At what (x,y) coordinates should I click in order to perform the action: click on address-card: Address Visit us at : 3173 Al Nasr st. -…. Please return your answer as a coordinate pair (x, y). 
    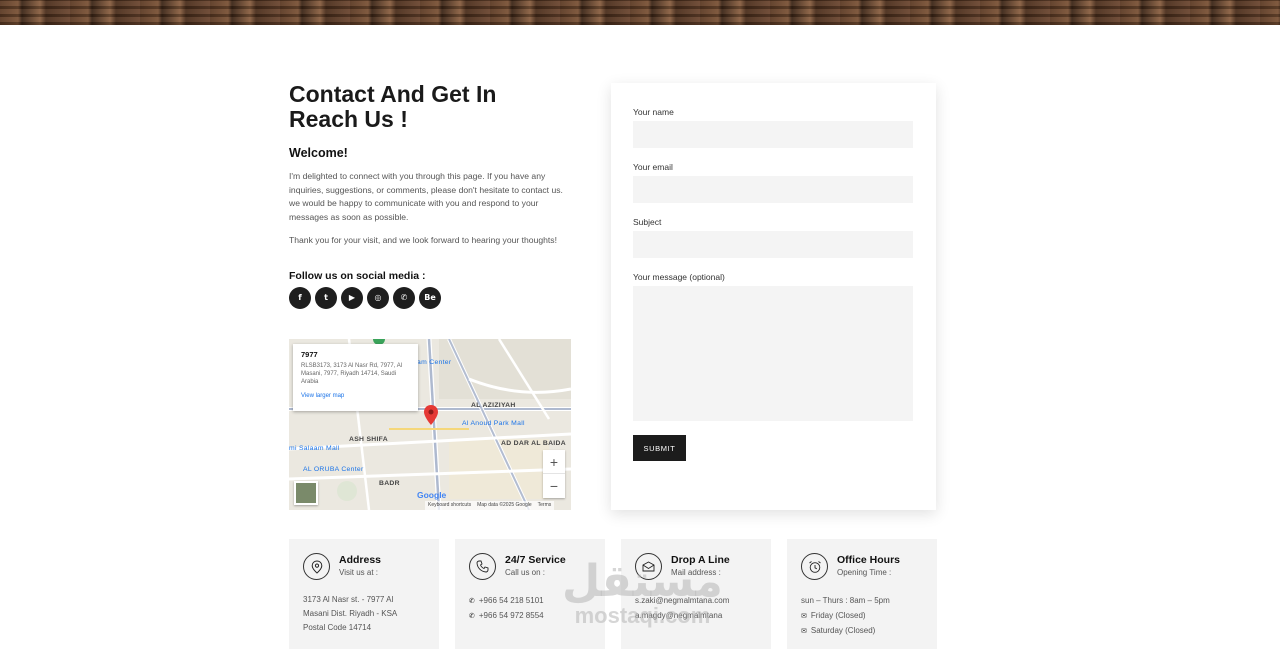
    Looking at the image, I should click on (364, 594).